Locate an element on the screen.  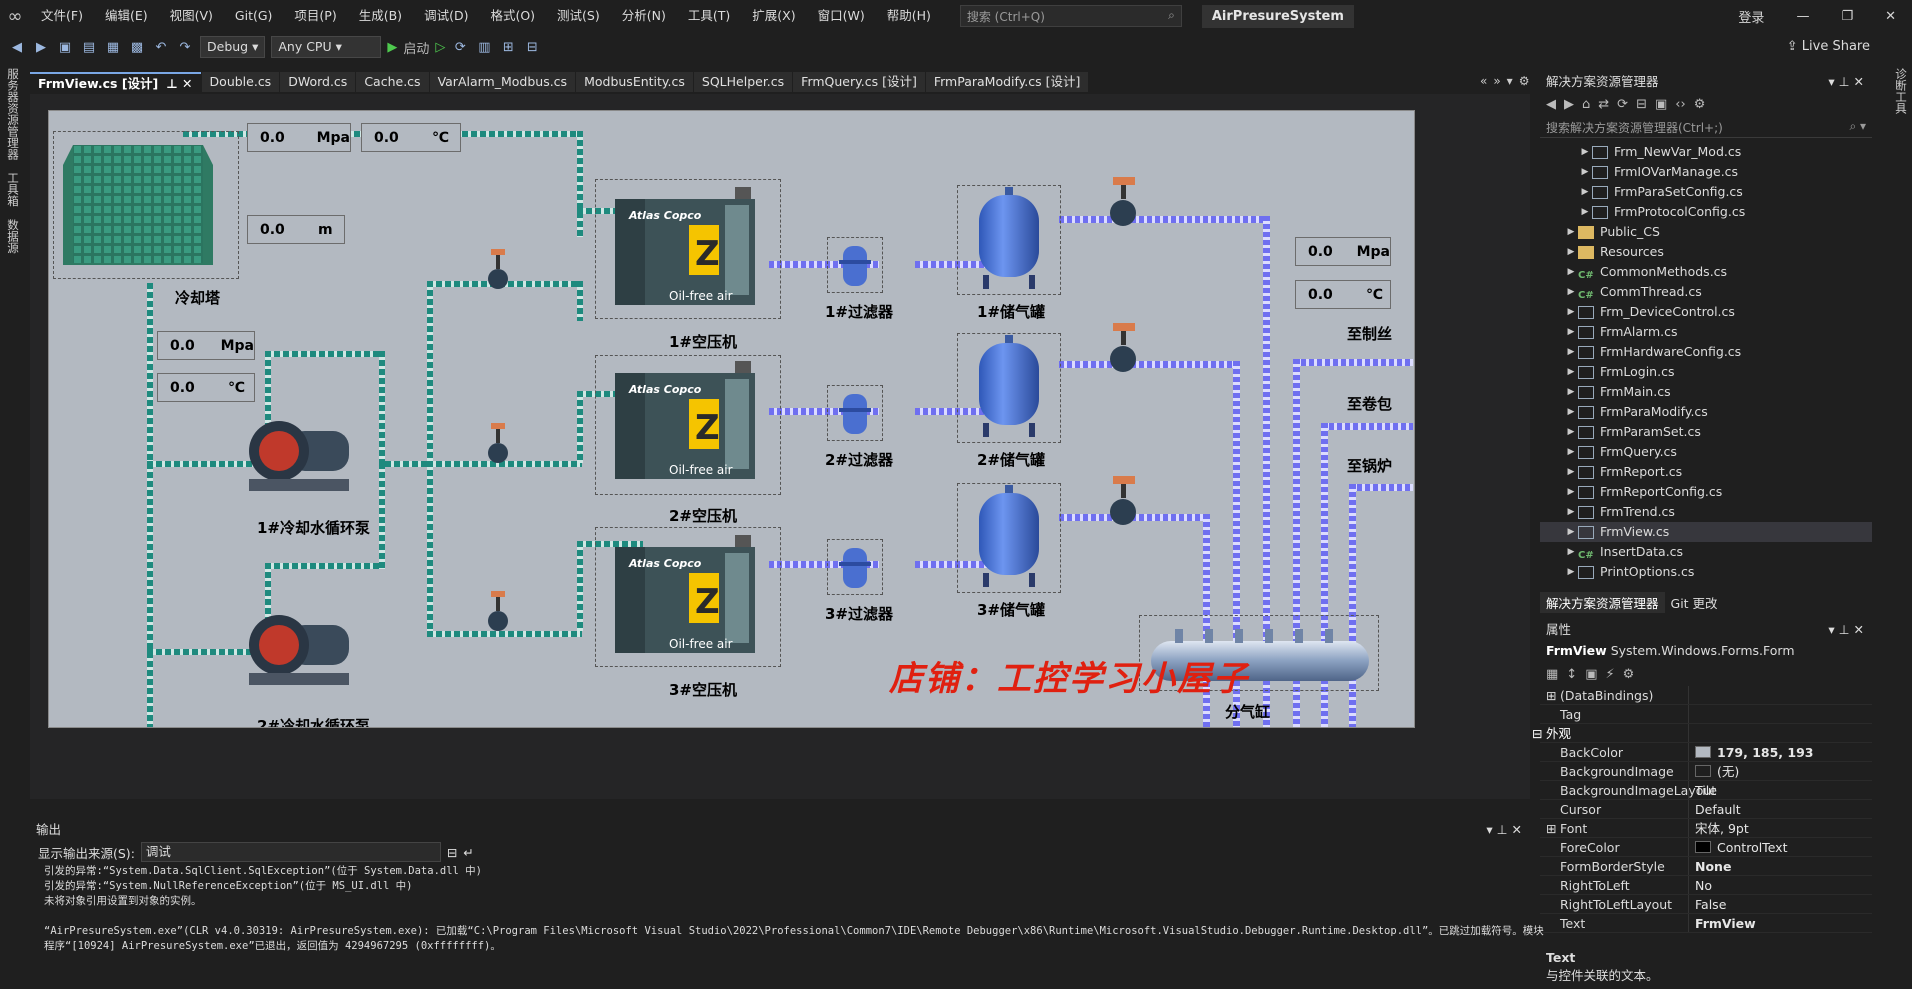
tree-item: ▶ FrmProtocolConfig.cs is located at coordinates (1706, 212).